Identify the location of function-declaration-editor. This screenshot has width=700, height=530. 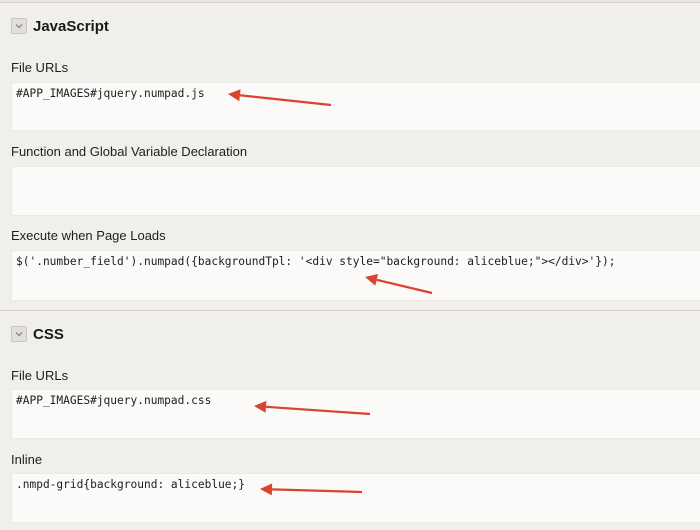
(355, 191).